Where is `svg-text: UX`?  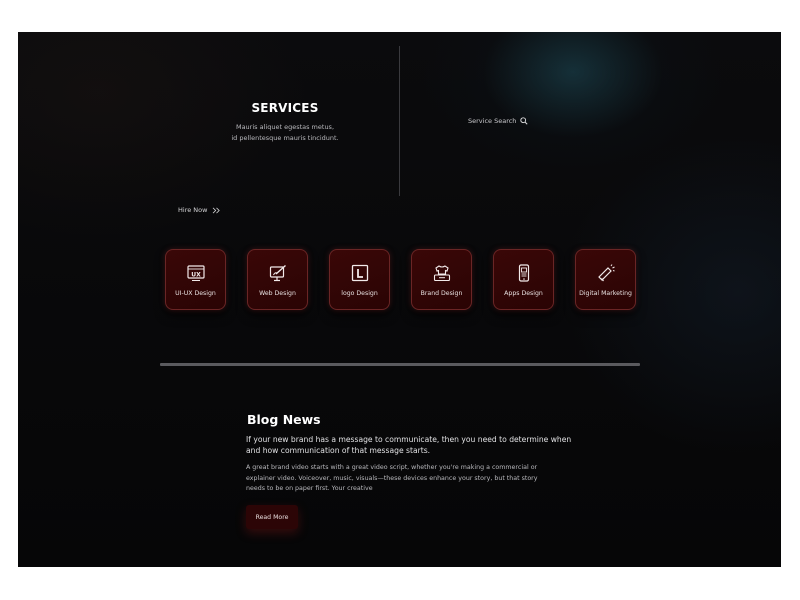
svg-text: UX is located at coordinates (196, 275).